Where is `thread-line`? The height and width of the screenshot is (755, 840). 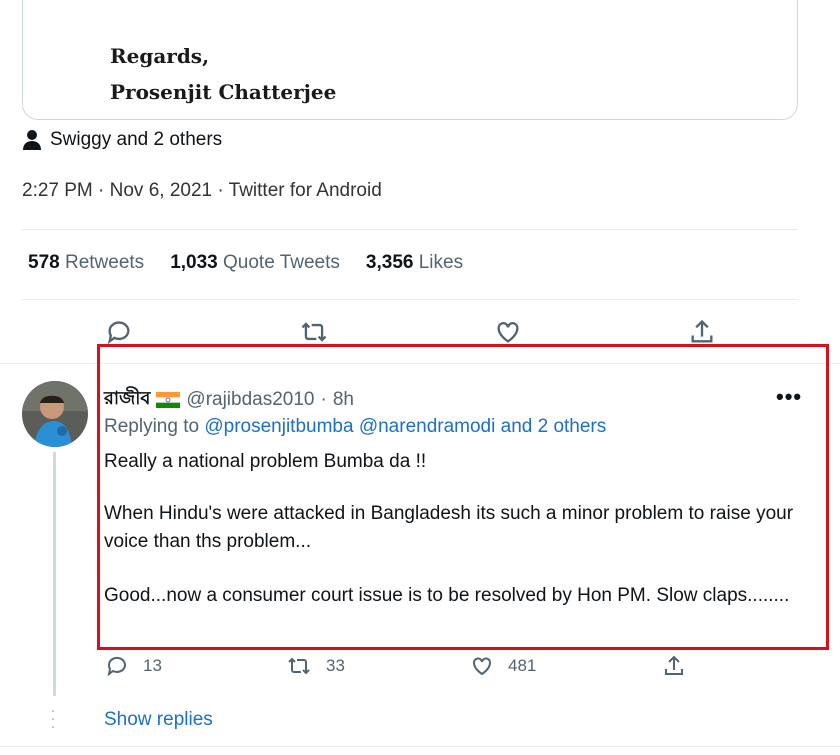 thread-line is located at coordinates (54, 574).